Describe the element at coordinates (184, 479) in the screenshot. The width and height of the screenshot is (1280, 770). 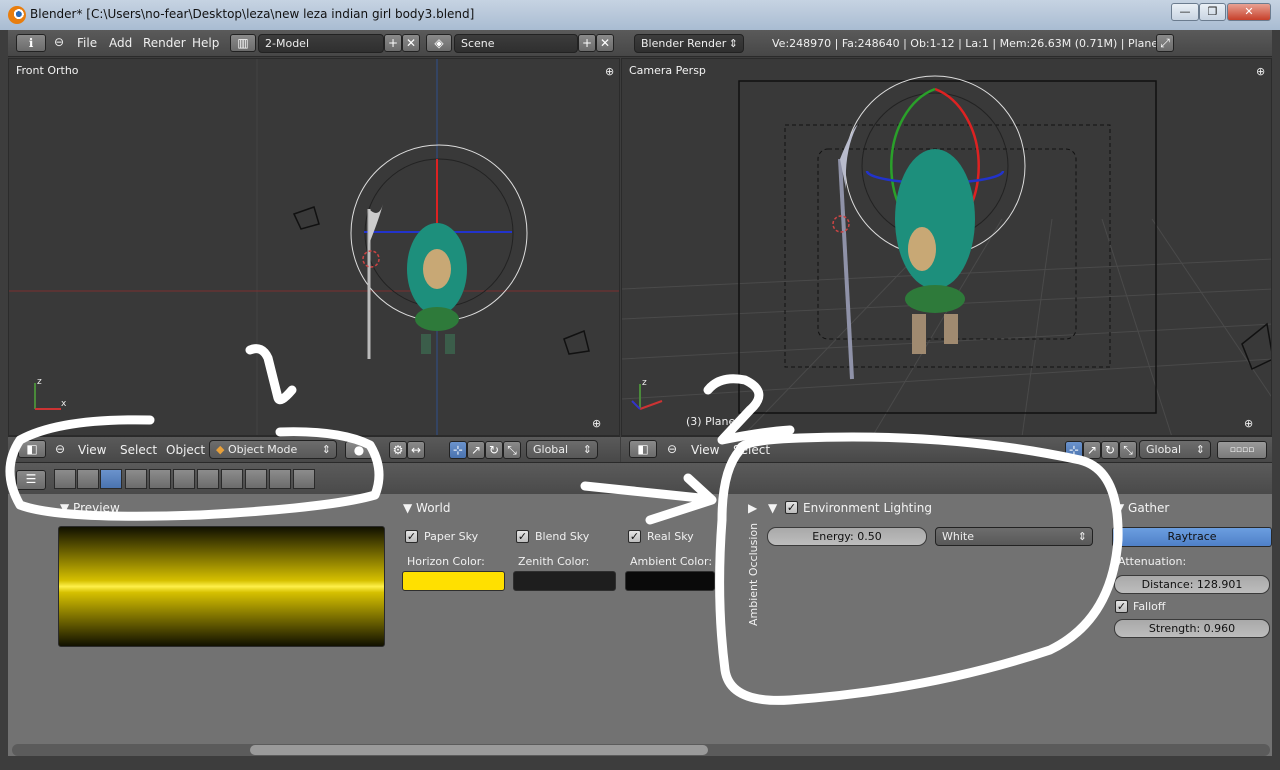
I see `modifiers-context-icon` at that location.